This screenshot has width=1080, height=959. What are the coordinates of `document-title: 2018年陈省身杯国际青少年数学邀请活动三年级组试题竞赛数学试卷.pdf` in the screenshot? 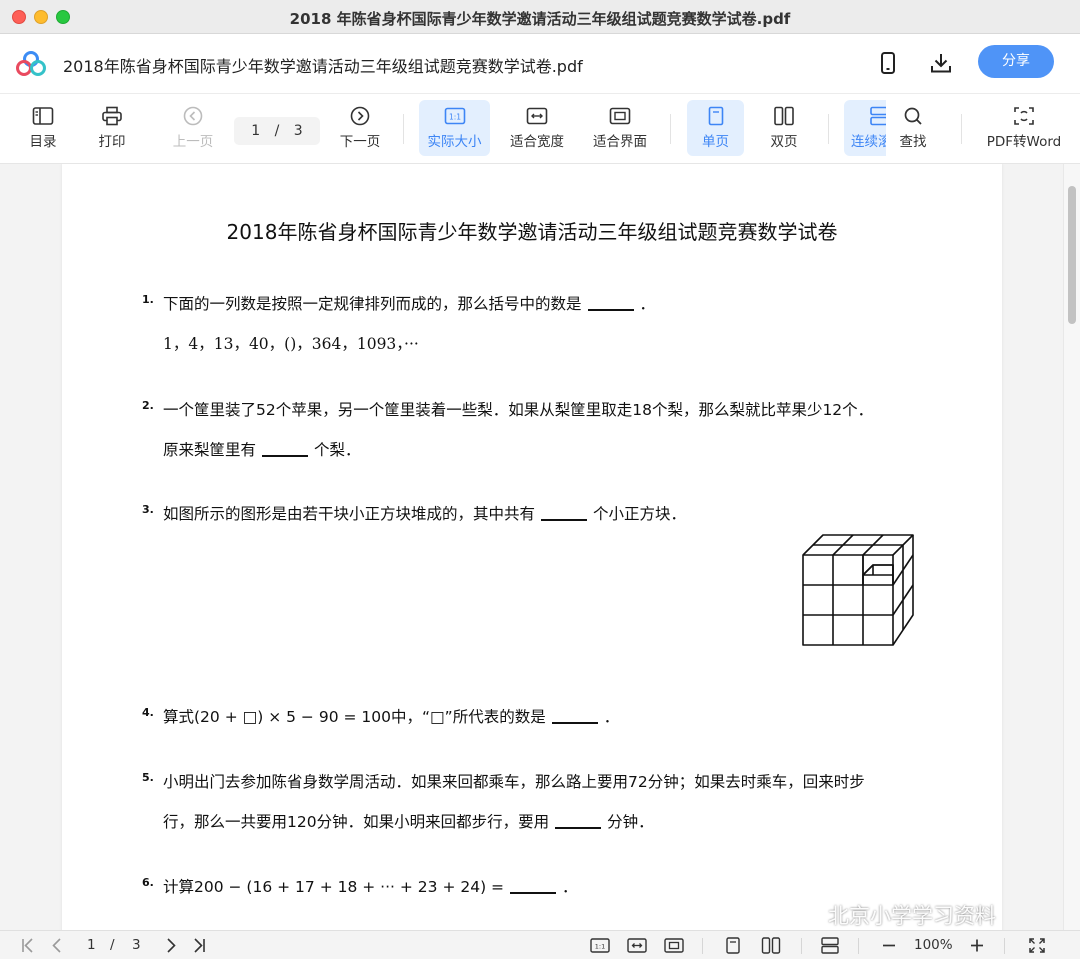 It's located at (323, 66).